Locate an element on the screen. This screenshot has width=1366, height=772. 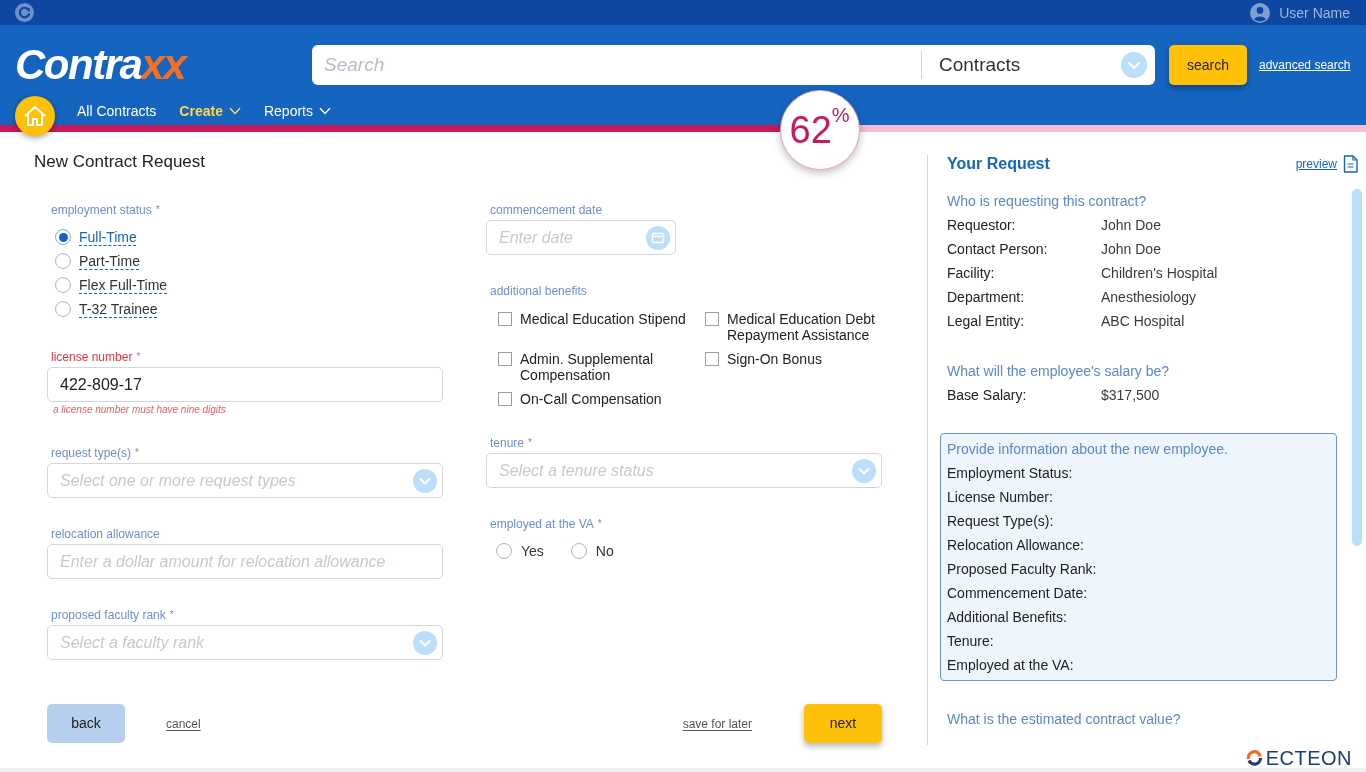
radio-label: T-32 Trainee is located at coordinates (118, 309).